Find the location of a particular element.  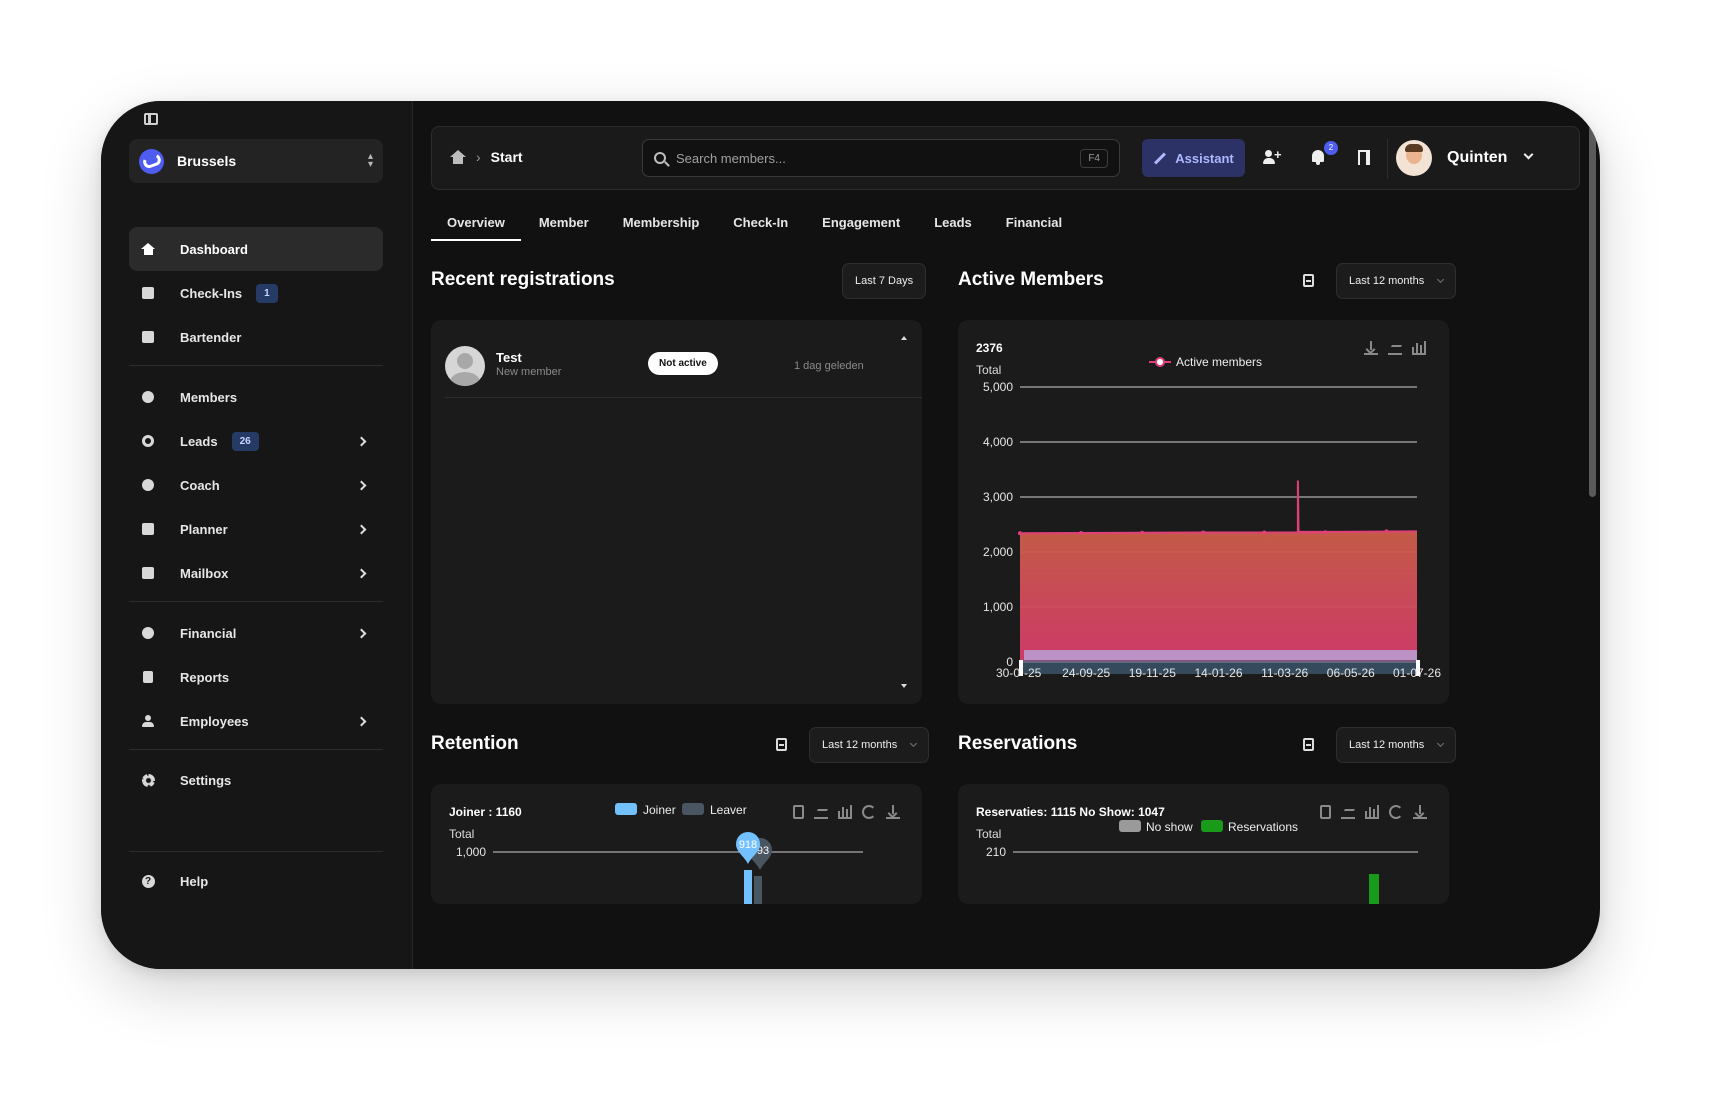

sidebar-item-label: Settings is located at coordinates (206, 780).